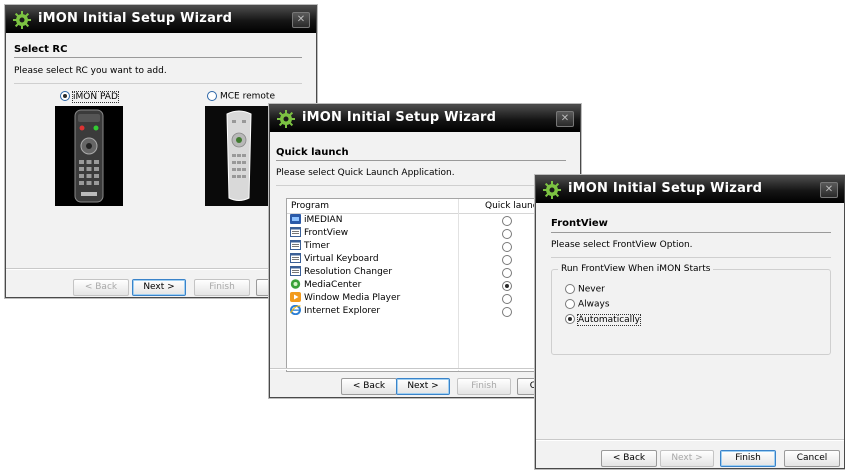  Describe the element at coordinates (432, 311) in the screenshot. I see `list-item: Internet Explorer` at that location.